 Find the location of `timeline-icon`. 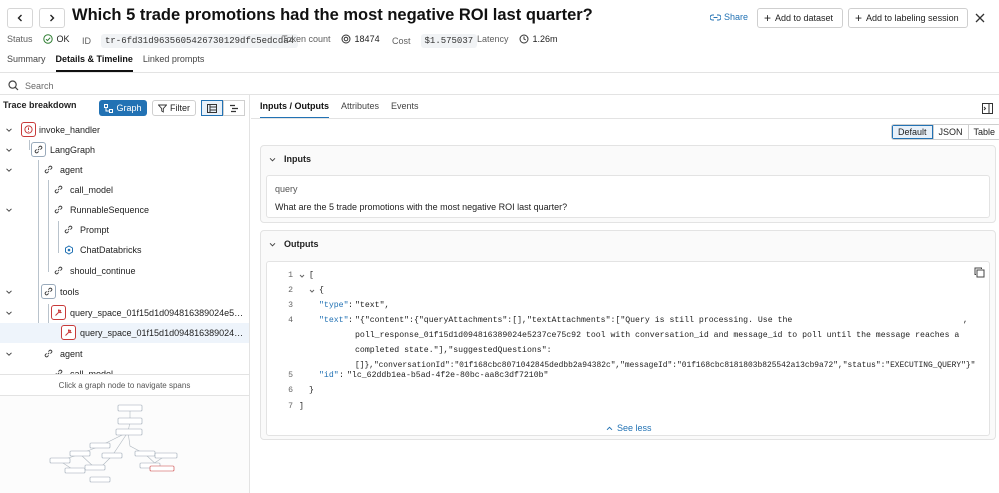

timeline-icon is located at coordinates (234, 108).